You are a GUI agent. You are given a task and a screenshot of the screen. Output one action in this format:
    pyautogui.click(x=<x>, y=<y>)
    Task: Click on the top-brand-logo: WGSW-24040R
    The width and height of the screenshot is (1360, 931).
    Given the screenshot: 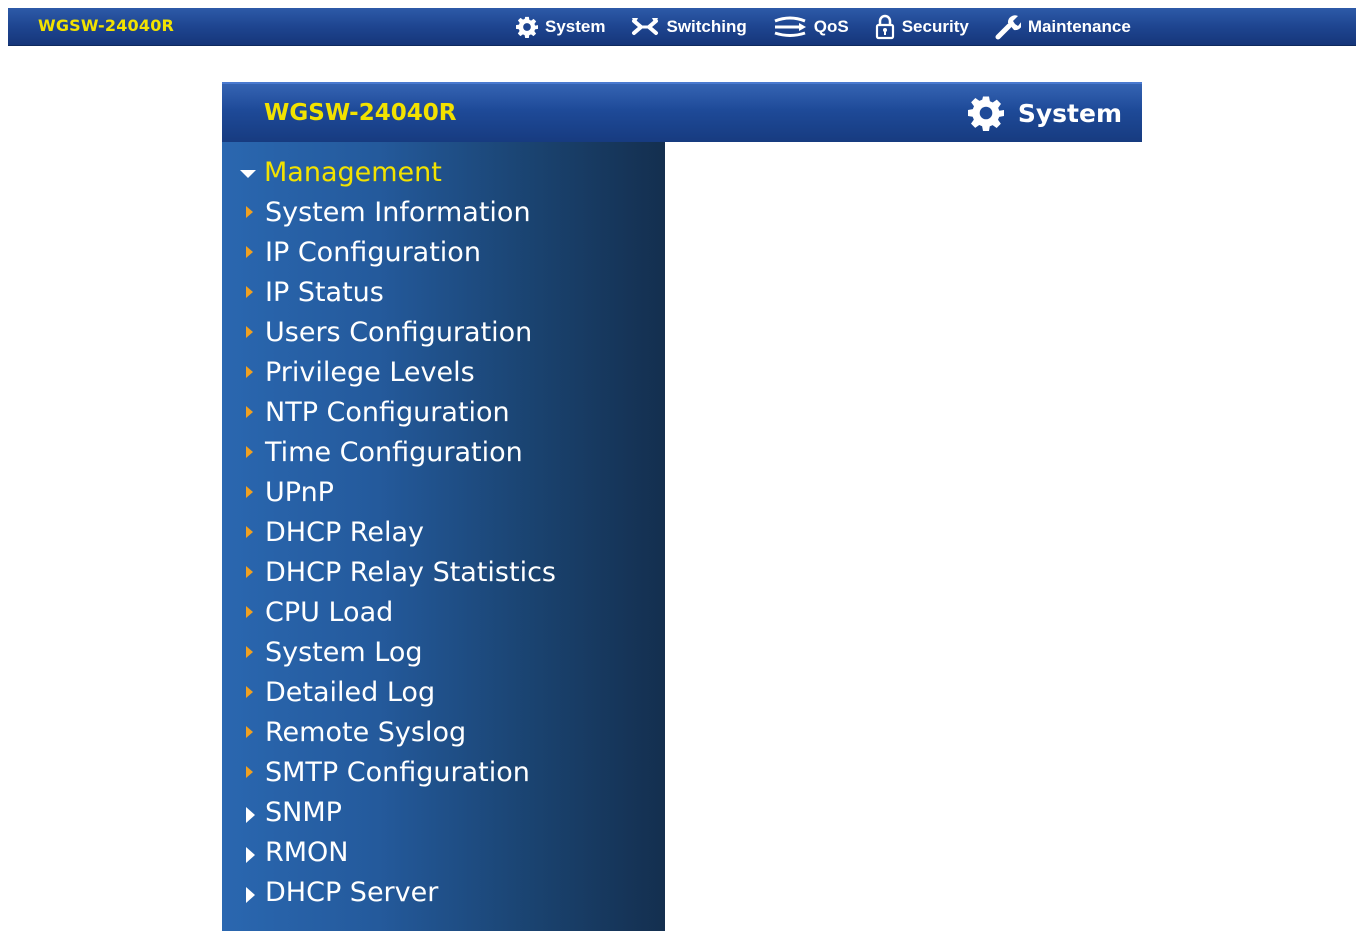 What is the action you would take?
    pyautogui.click(x=106, y=27)
    